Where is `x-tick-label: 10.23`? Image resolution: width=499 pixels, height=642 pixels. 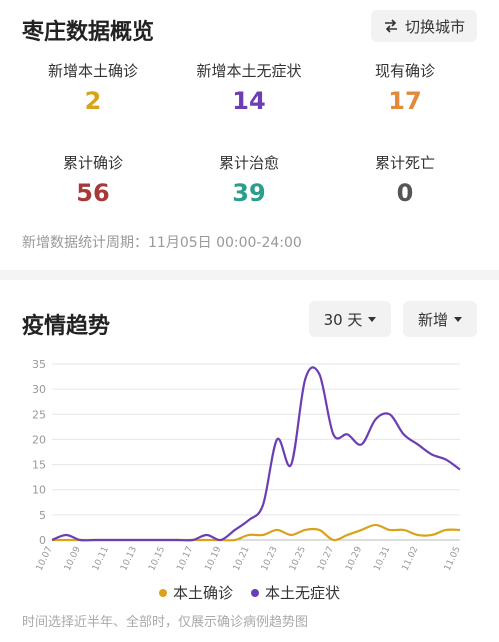 x-tick-label: 10.23 is located at coordinates (270, 559).